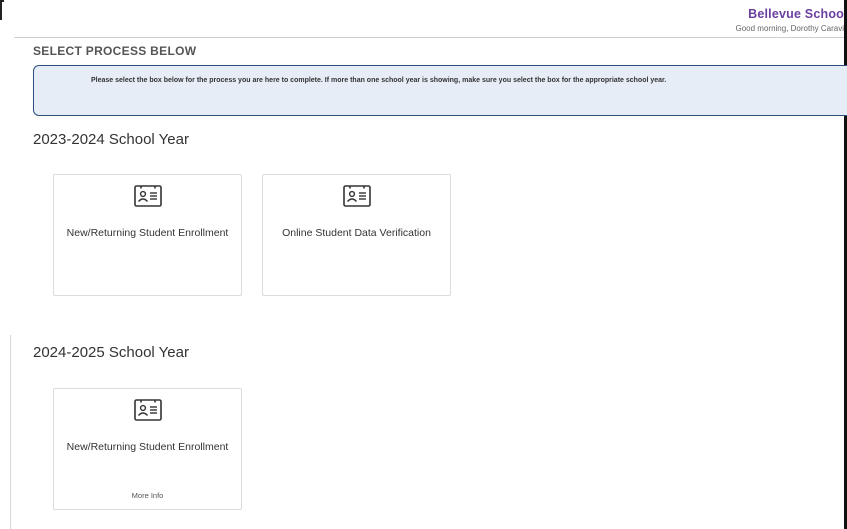 The height and width of the screenshot is (529, 847). What do you see at coordinates (111, 139) in the screenshot?
I see `section-title-2023-2024: 2023-2024 School Year` at bounding box center [111, 139].